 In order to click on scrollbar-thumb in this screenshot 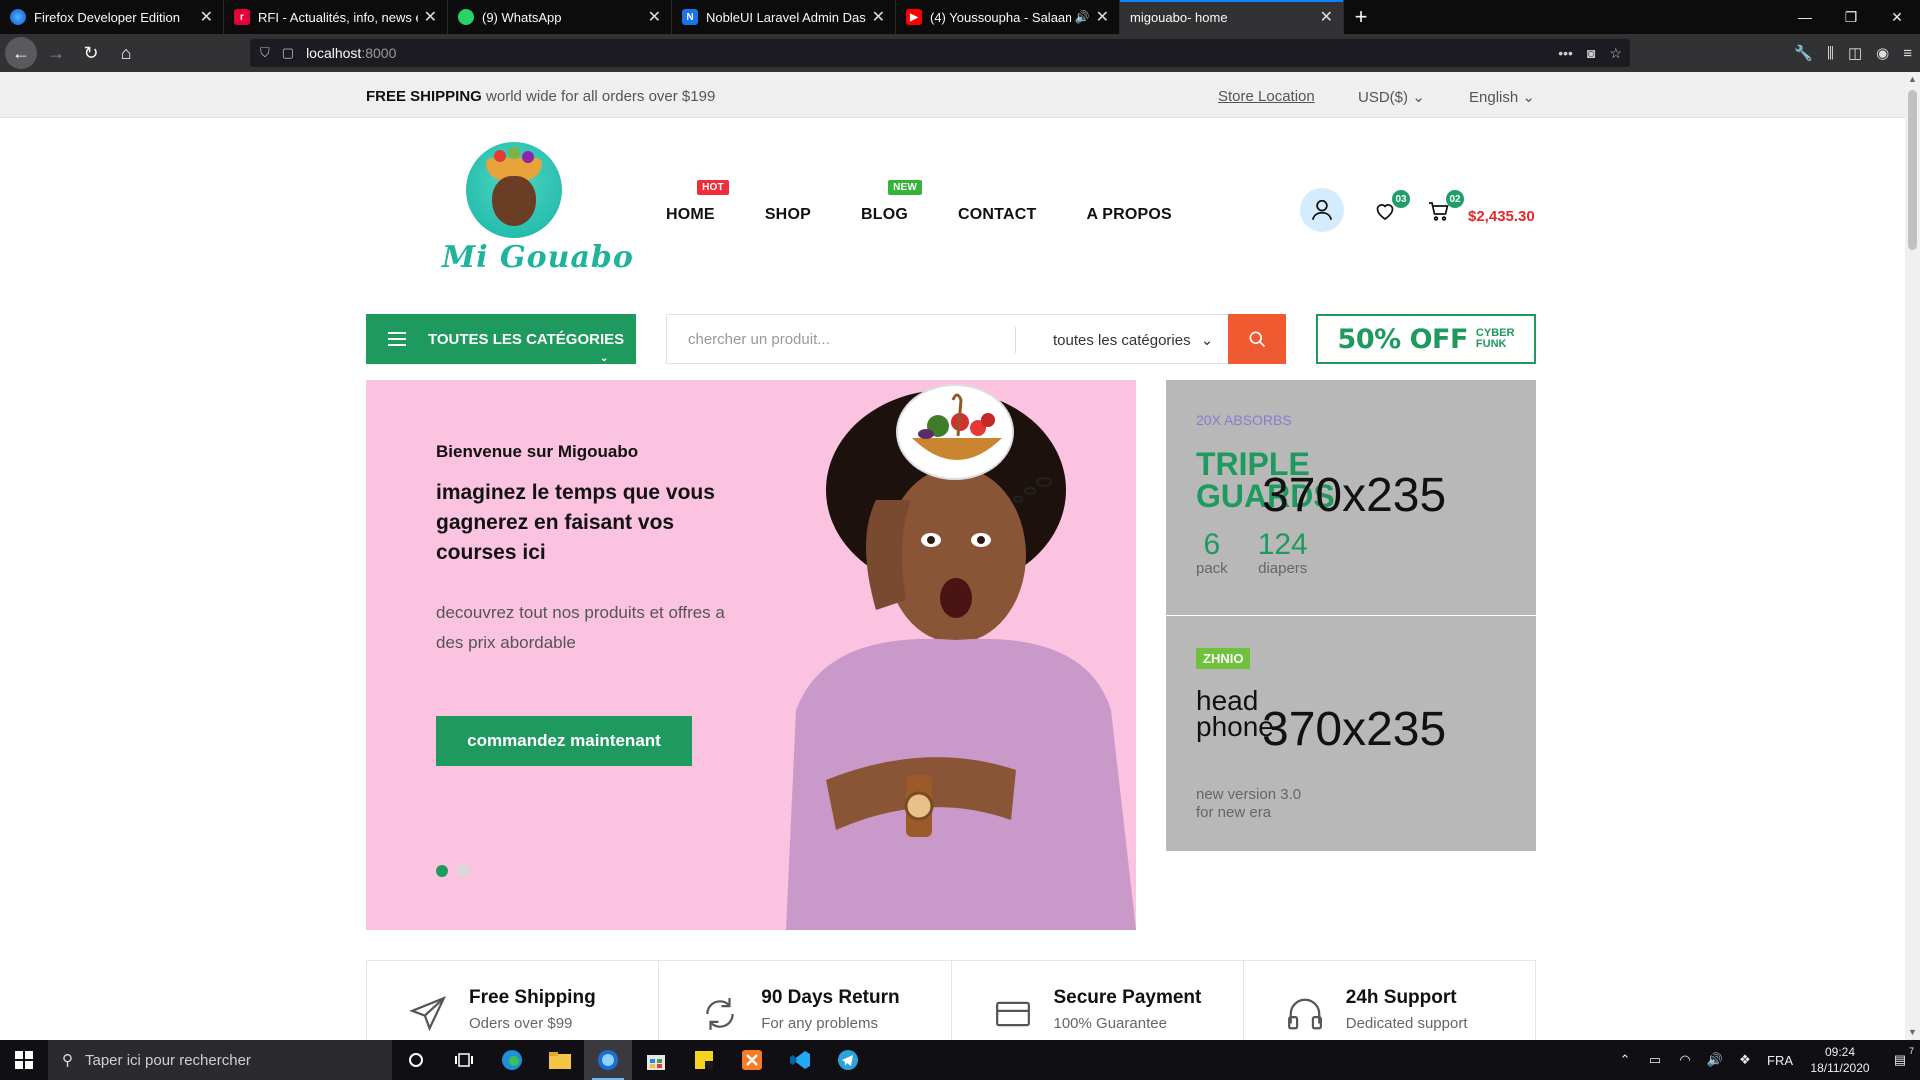, I will do `click(1912, 170)`.